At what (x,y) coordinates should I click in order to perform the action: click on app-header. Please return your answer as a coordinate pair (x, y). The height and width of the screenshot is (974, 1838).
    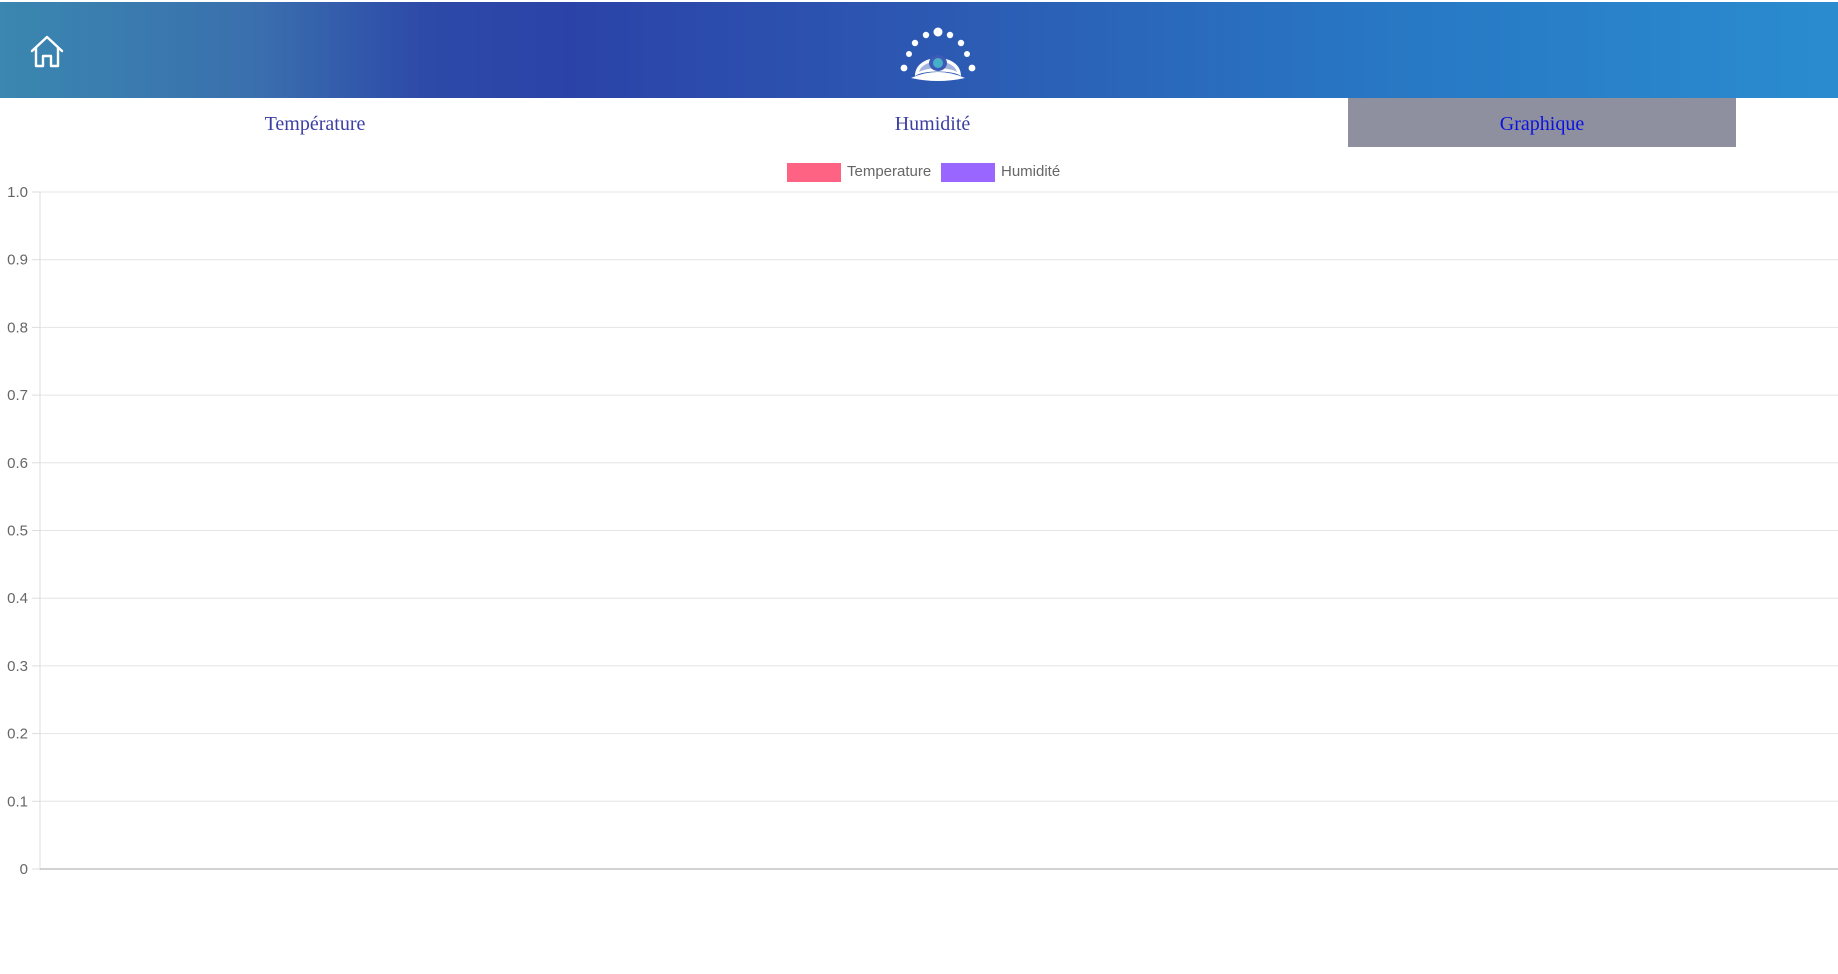
    Looking at the image, I should click on (919, 50).